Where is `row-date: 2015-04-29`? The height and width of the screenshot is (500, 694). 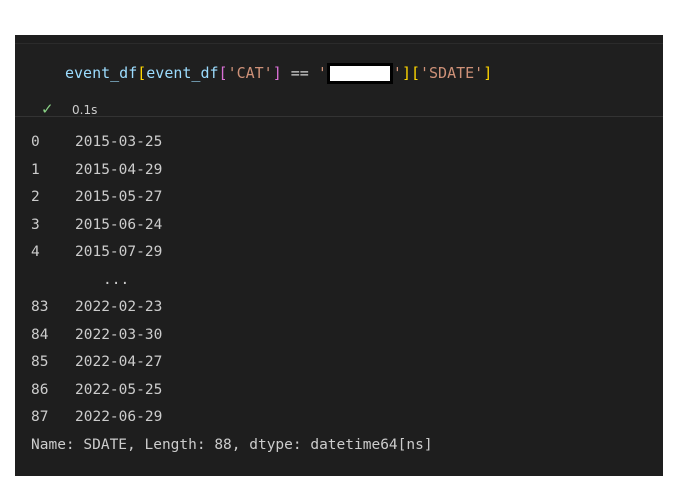 row-date: 2015-04-29 is located at coordinates (119, 169).